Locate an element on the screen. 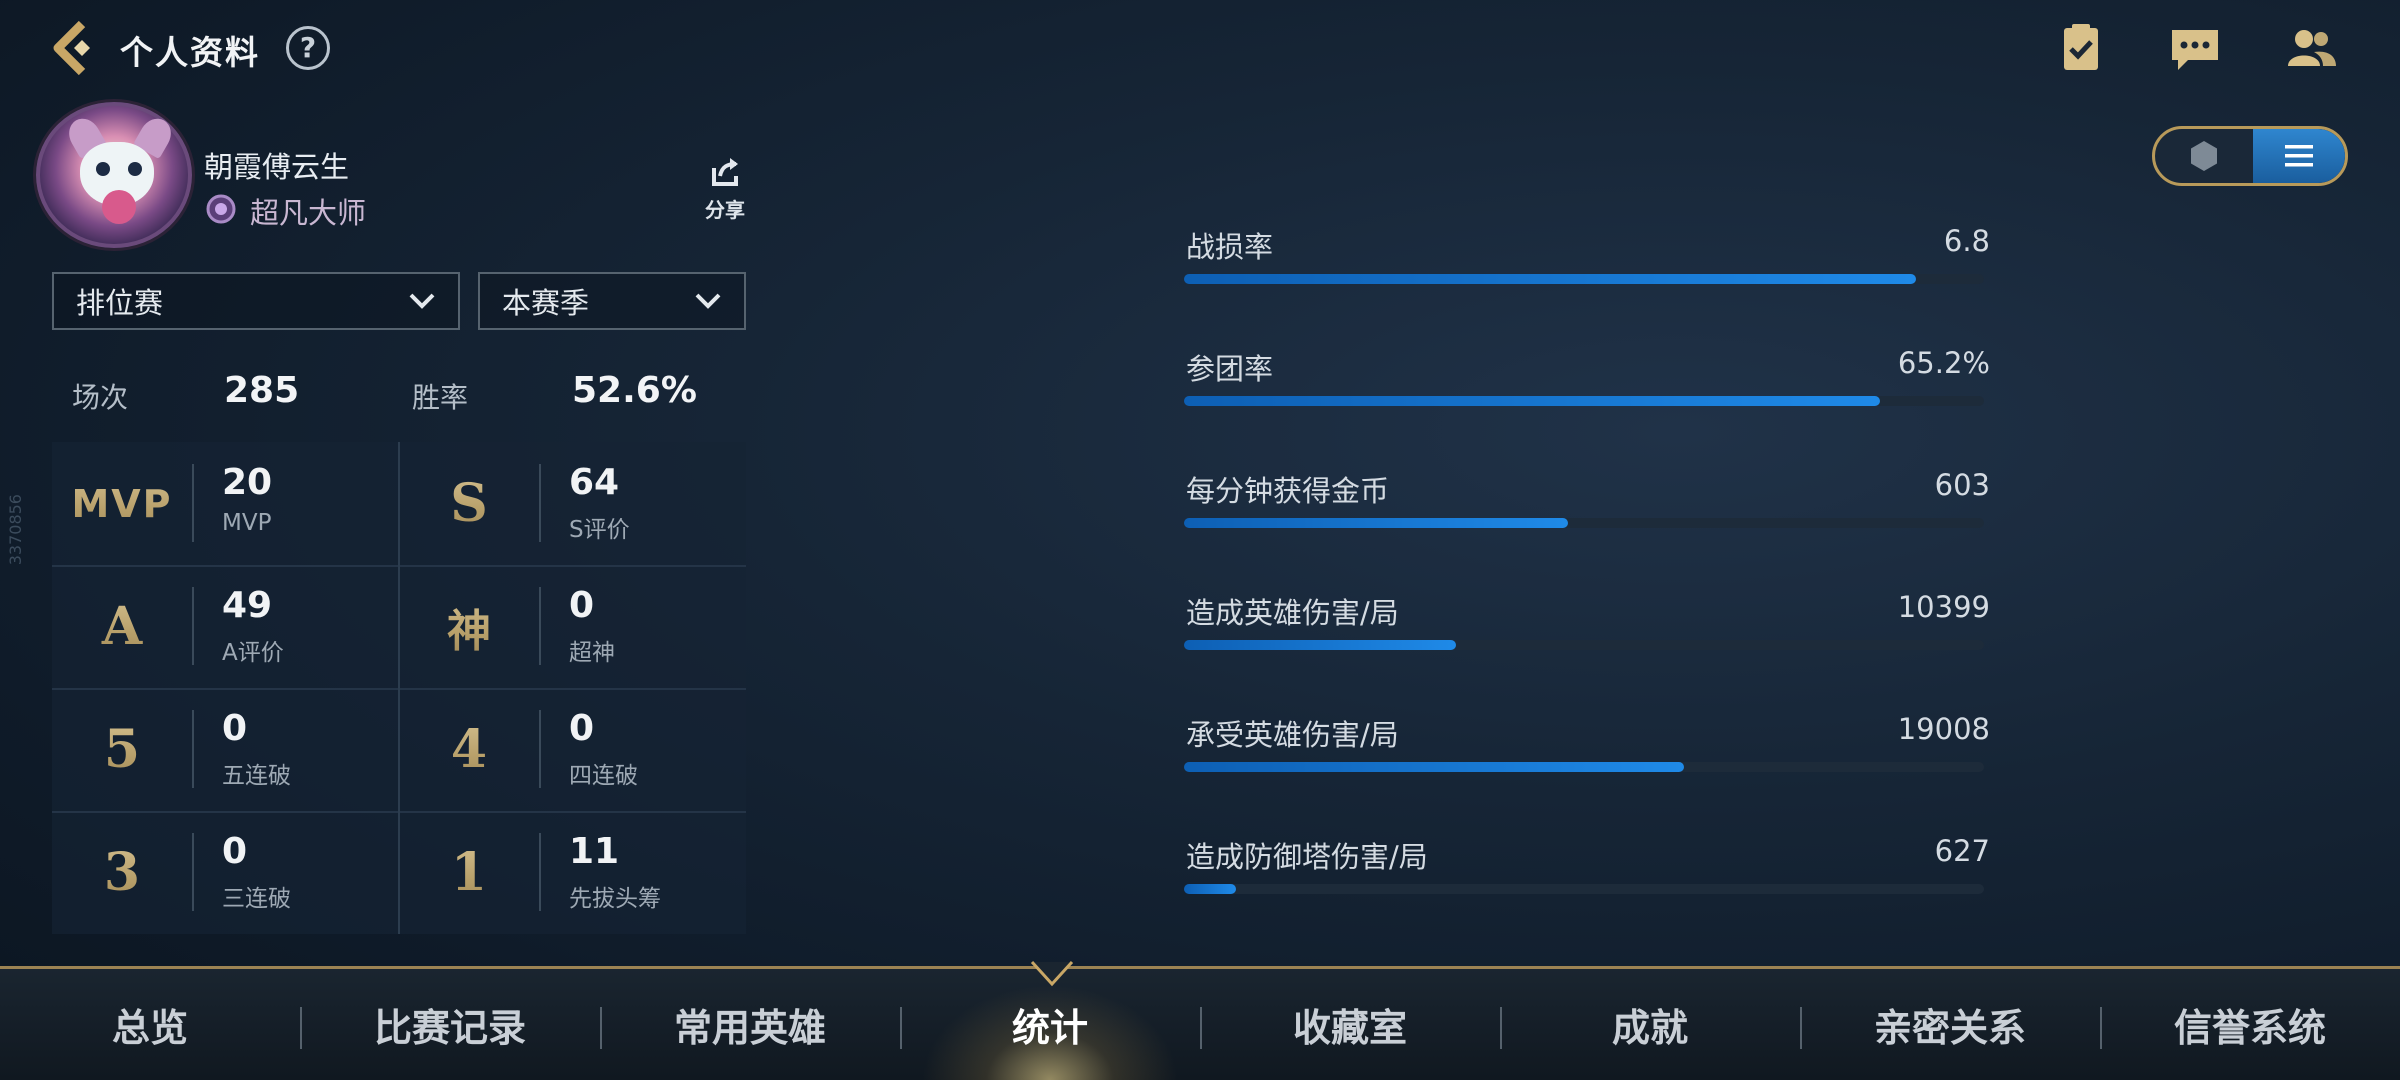 The width and height of the screenshot is (2400, 1080). share-label: 分享 is located at coordinates (725, 210).